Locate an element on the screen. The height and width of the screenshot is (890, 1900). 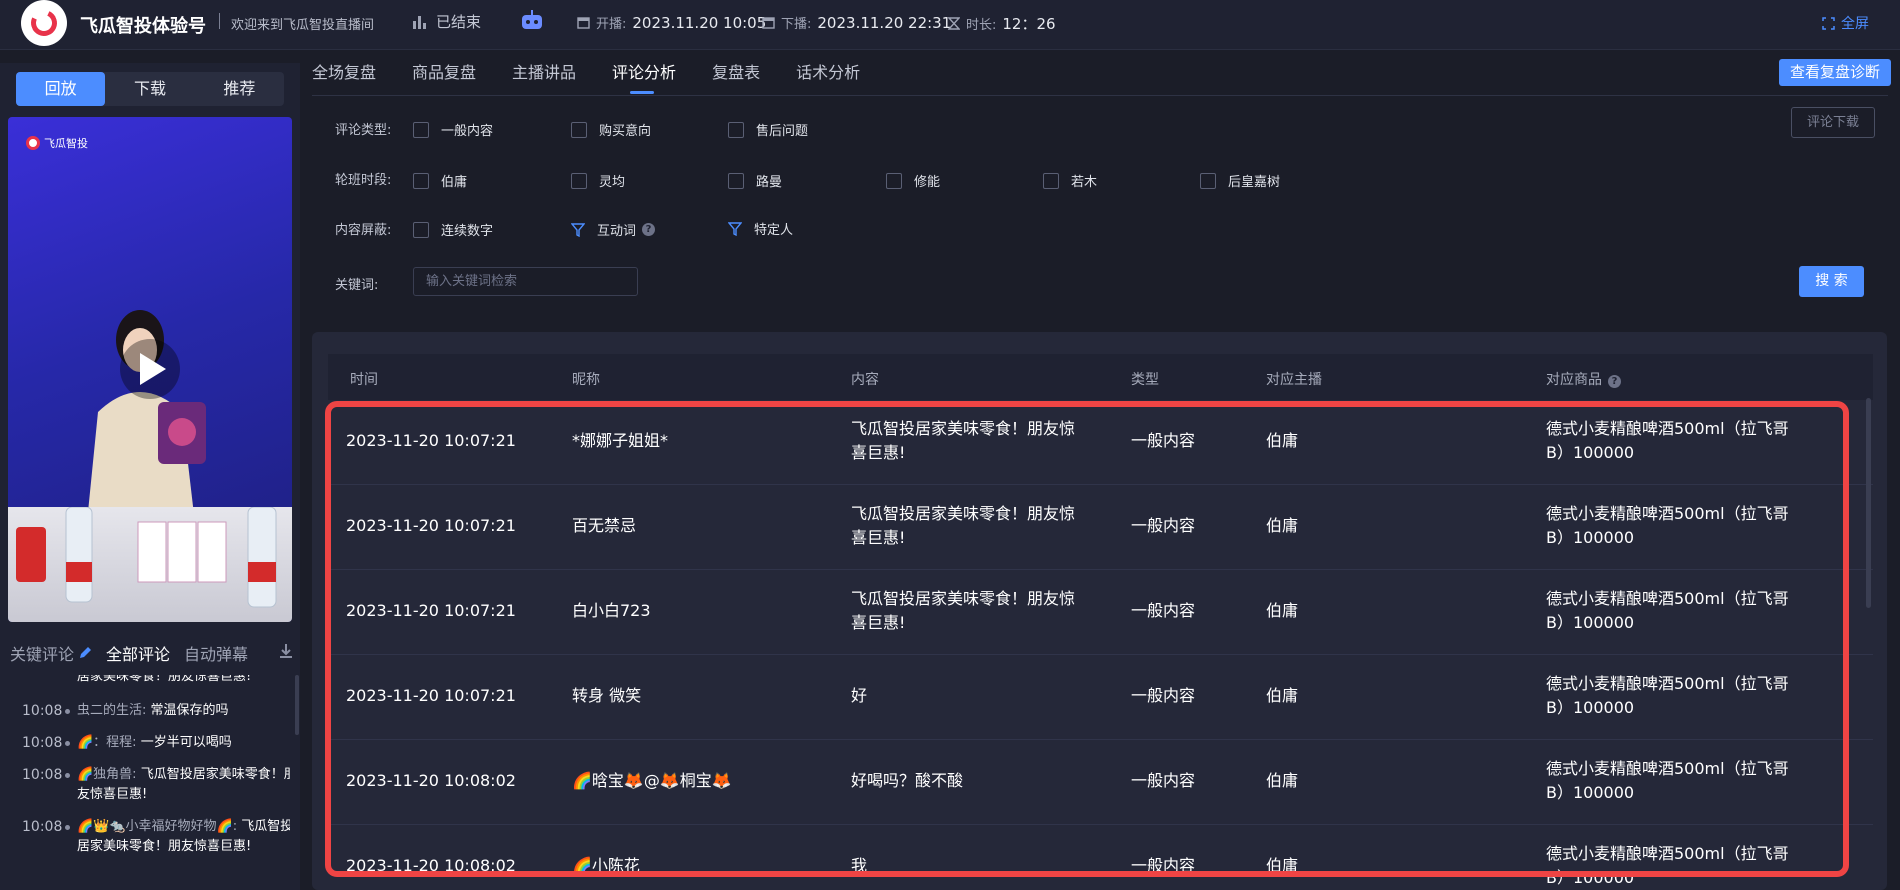
comment-text: 一岁半可以喝吗 is located at coordinates (186, 742).